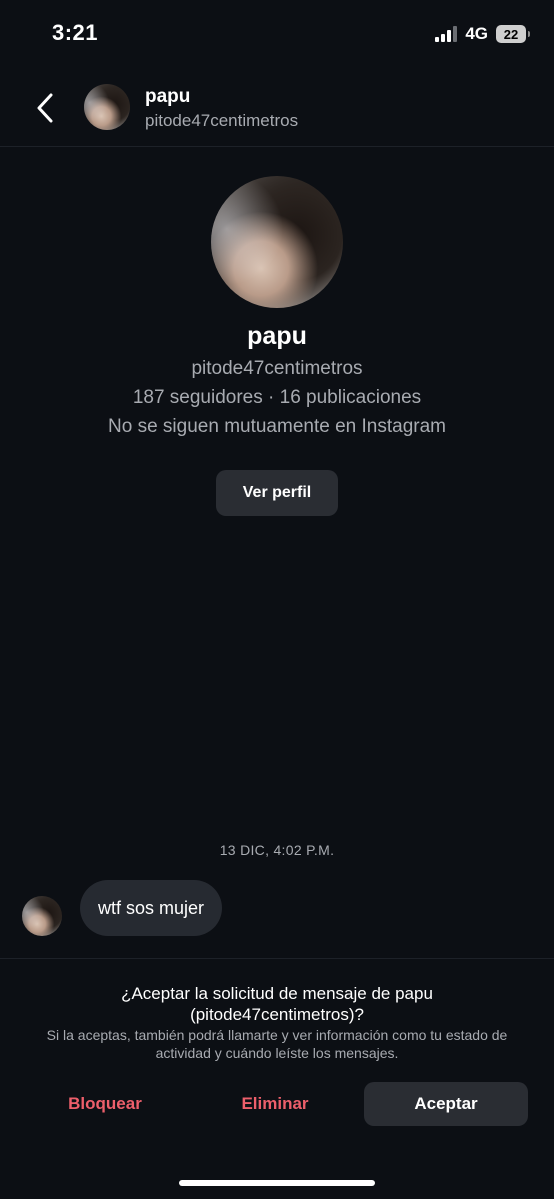 This screenshot has width=554, height=1199. What do you see at coordinates (277, 397) in the screenshot?
I see `profile-stats: 187 seguidores · 16 publicaciones` at bounding box center [277, 397].